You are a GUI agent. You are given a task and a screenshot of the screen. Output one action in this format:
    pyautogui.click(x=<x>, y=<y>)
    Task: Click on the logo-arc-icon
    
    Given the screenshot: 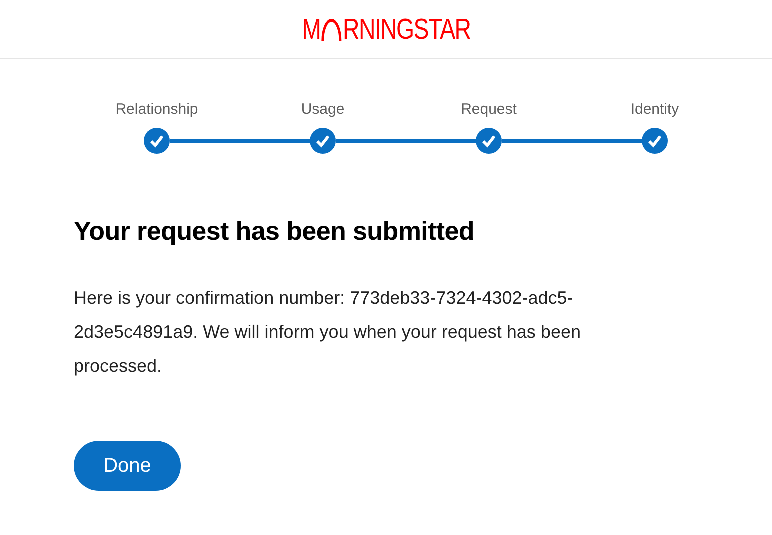 What is the action you would take?
    pyautogui.click(x=331, y=30)
    